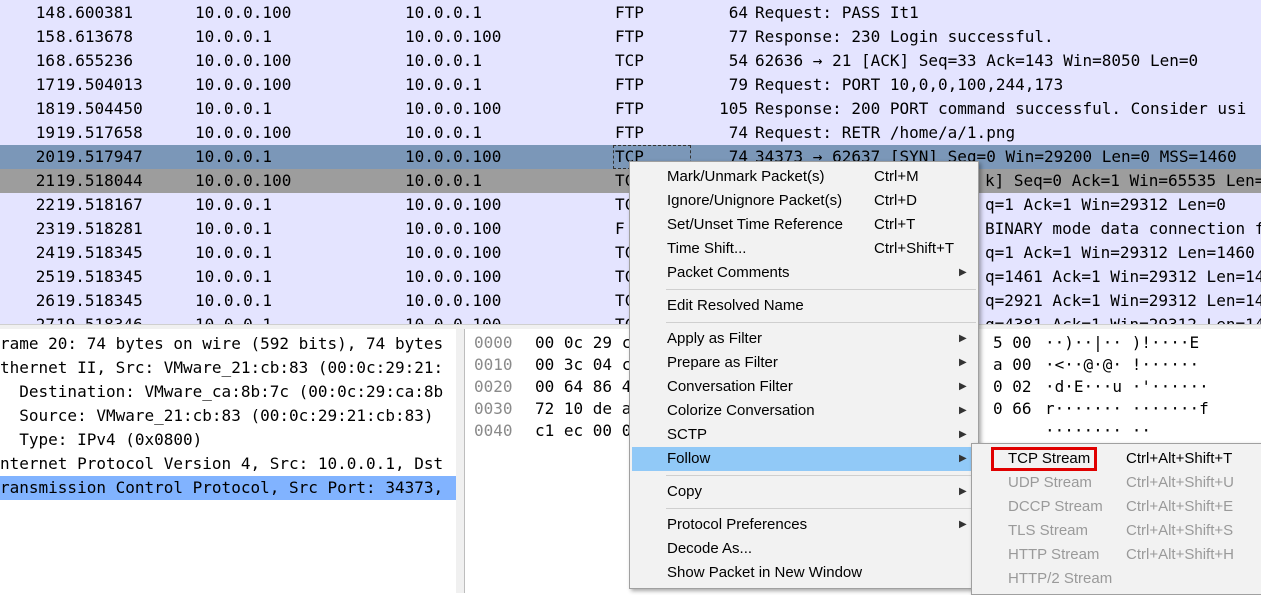 This screenshot has height=595, width=1261. Describe the element at coordinates (804, 435) in the screenshot. I see `menu-item-sctp: SCTP ▶` at that location.